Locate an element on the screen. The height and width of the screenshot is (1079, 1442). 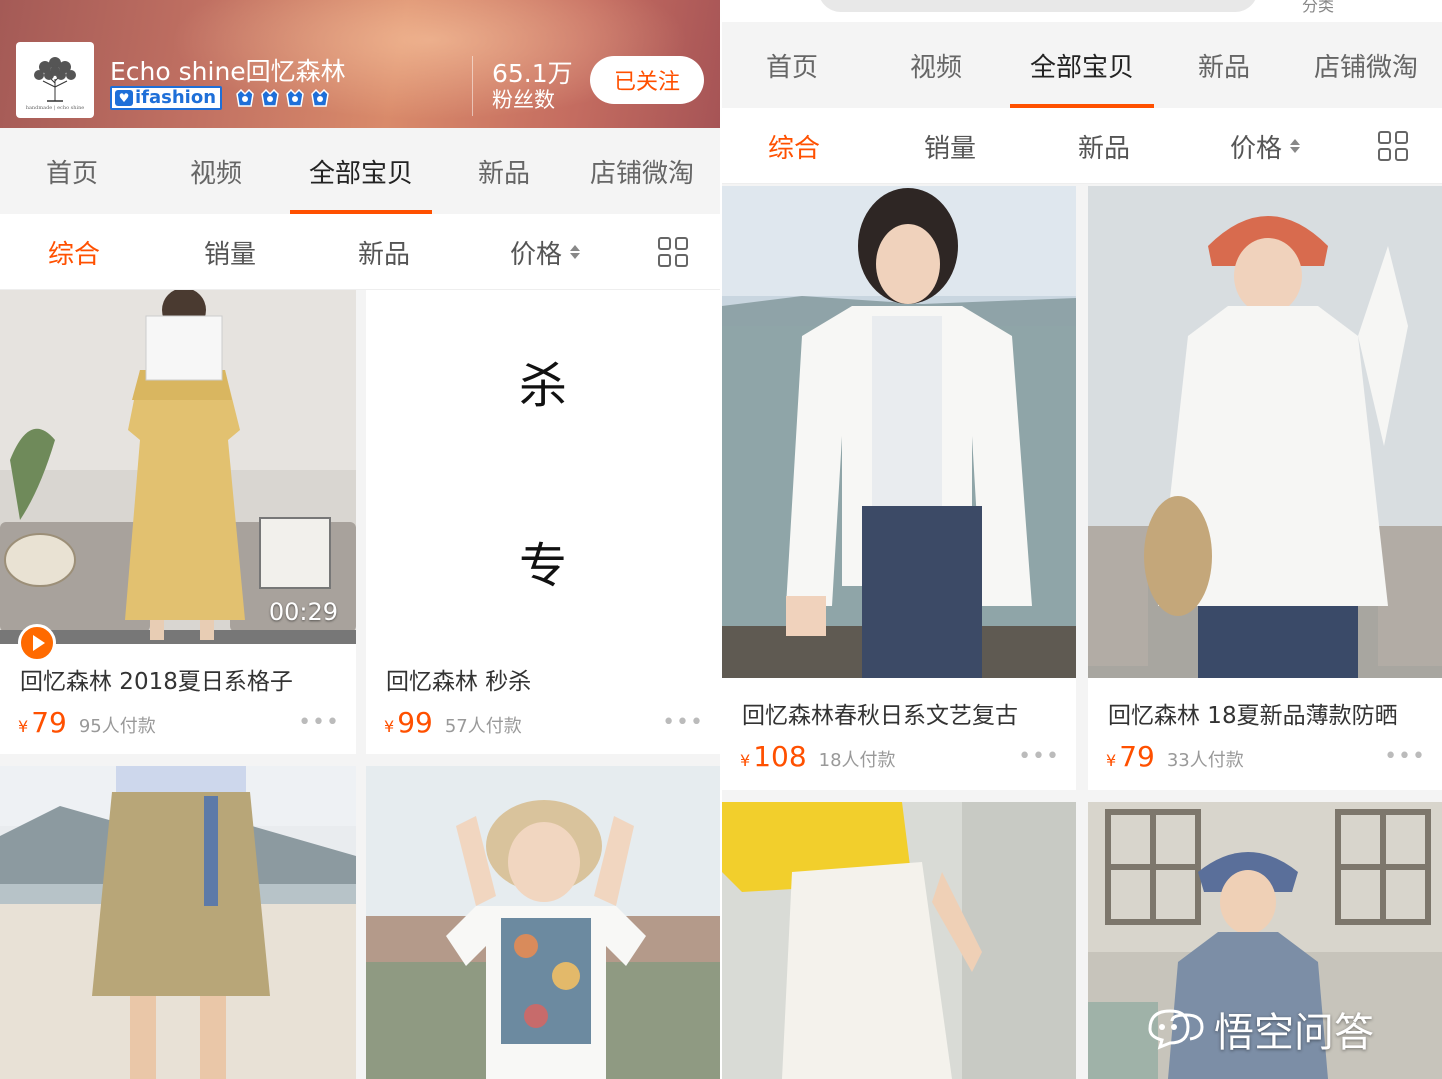
product-card: 杀 专 回忆森林 秒杀 ¥ 99 57人付款 ••• is located at coordinates (543, 522).